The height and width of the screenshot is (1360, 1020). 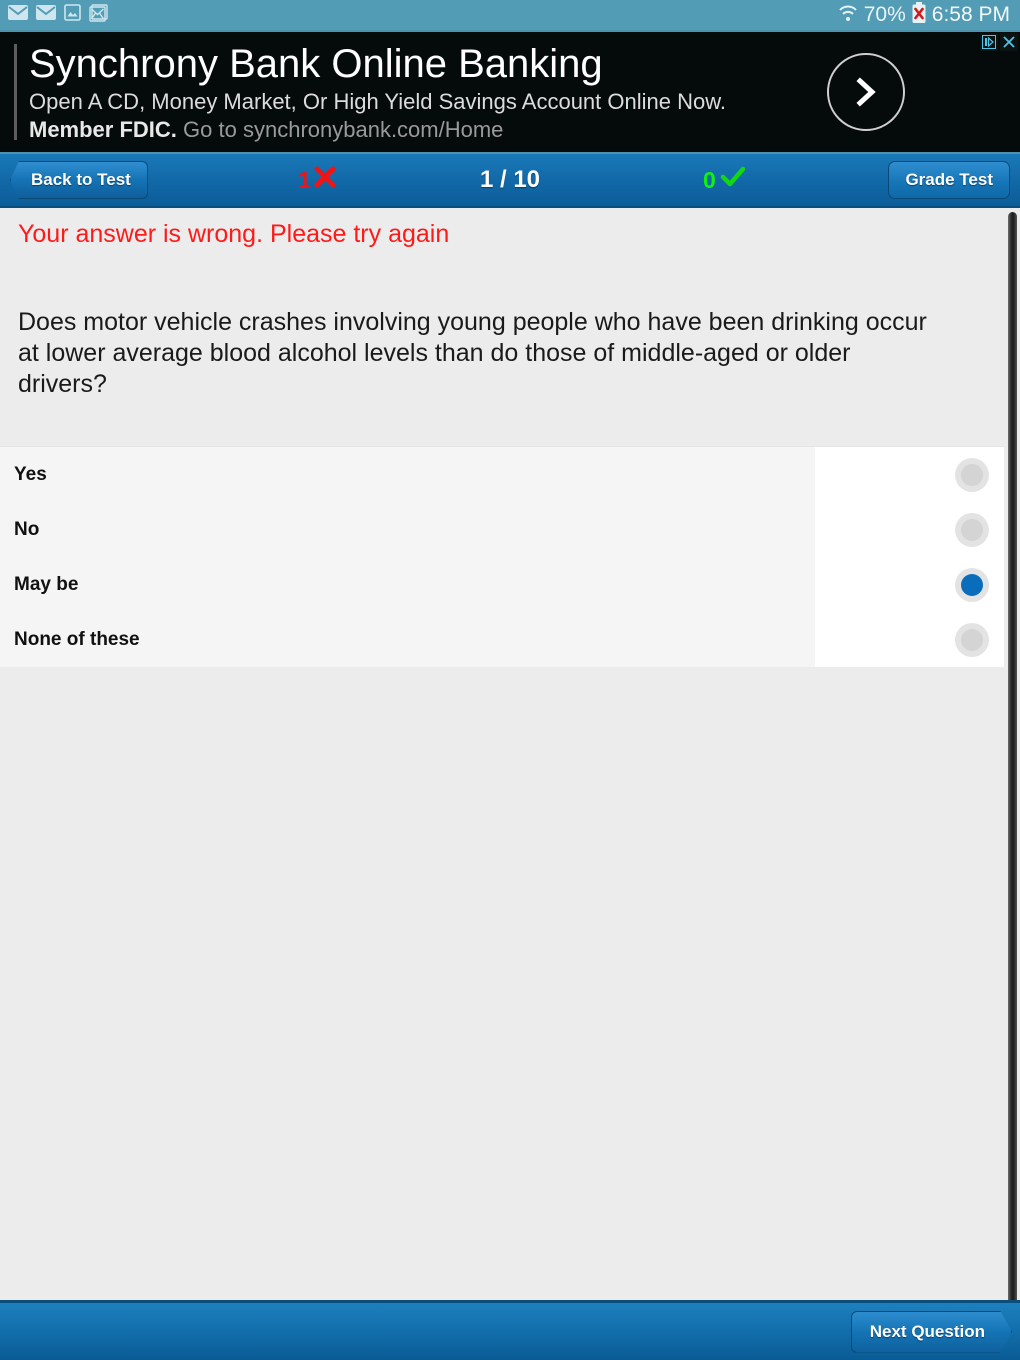 What do you see at coordinates (919, 15) in the screenshot?
I see `battery-error-icon` at bounding box center [919, 15].